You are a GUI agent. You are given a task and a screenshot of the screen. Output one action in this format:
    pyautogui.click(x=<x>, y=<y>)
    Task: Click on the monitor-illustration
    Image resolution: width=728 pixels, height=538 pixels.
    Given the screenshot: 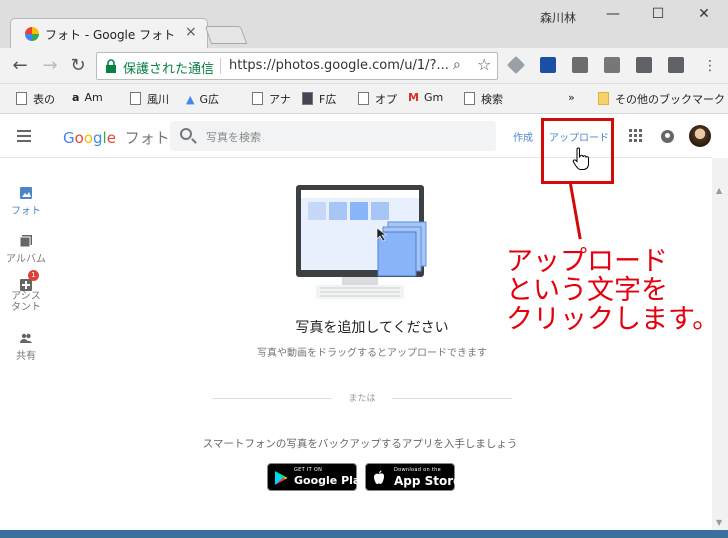 What is the action you would take?
    pyautogui.click(x=361, y=242)
    